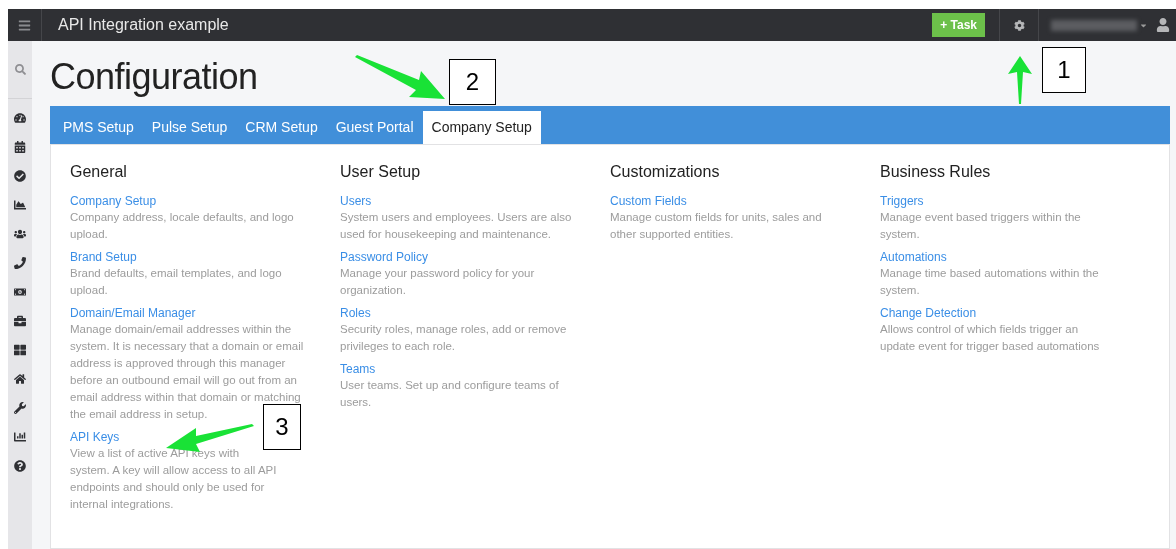 This screenshot has height=549, width=1176. I want to click on area-chart-icon, so click(20, 205).